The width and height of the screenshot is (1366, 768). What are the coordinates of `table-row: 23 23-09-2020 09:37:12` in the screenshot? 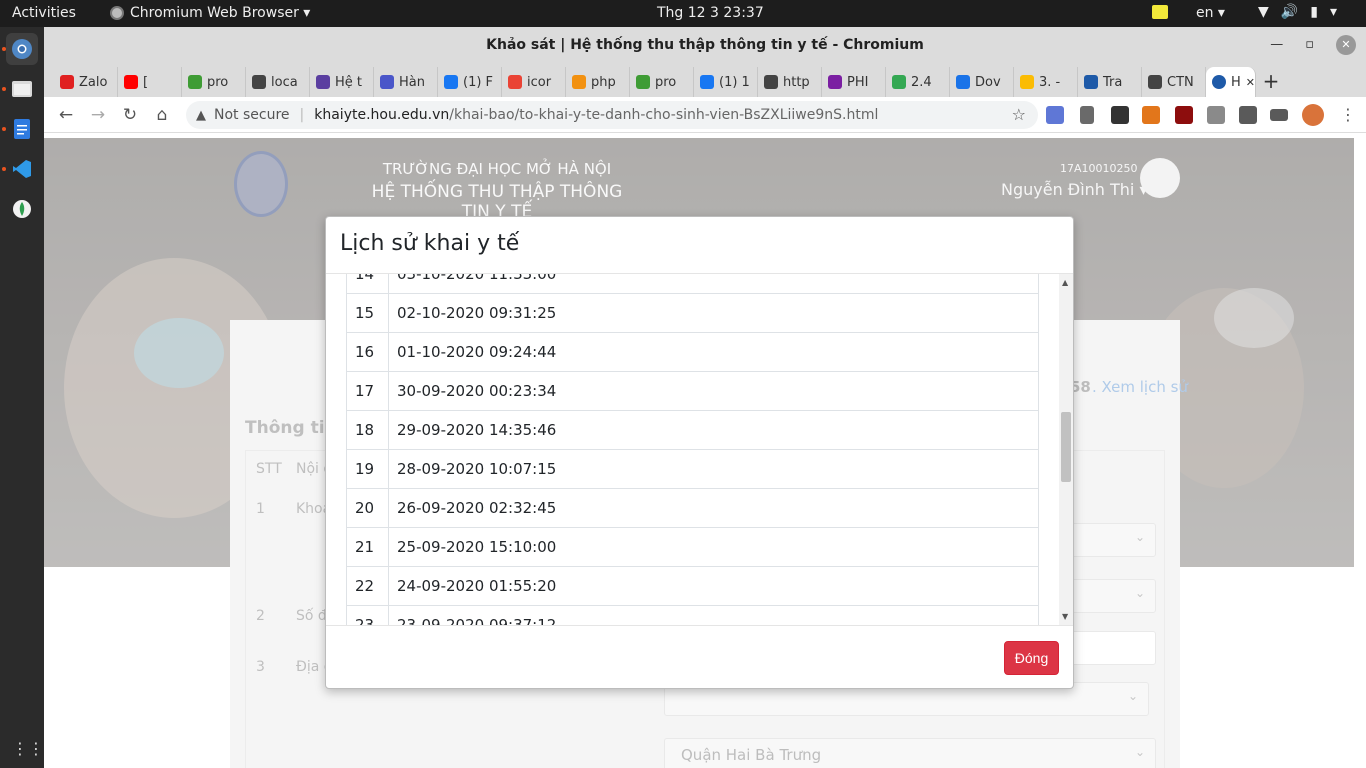 It's located at (692, 615).